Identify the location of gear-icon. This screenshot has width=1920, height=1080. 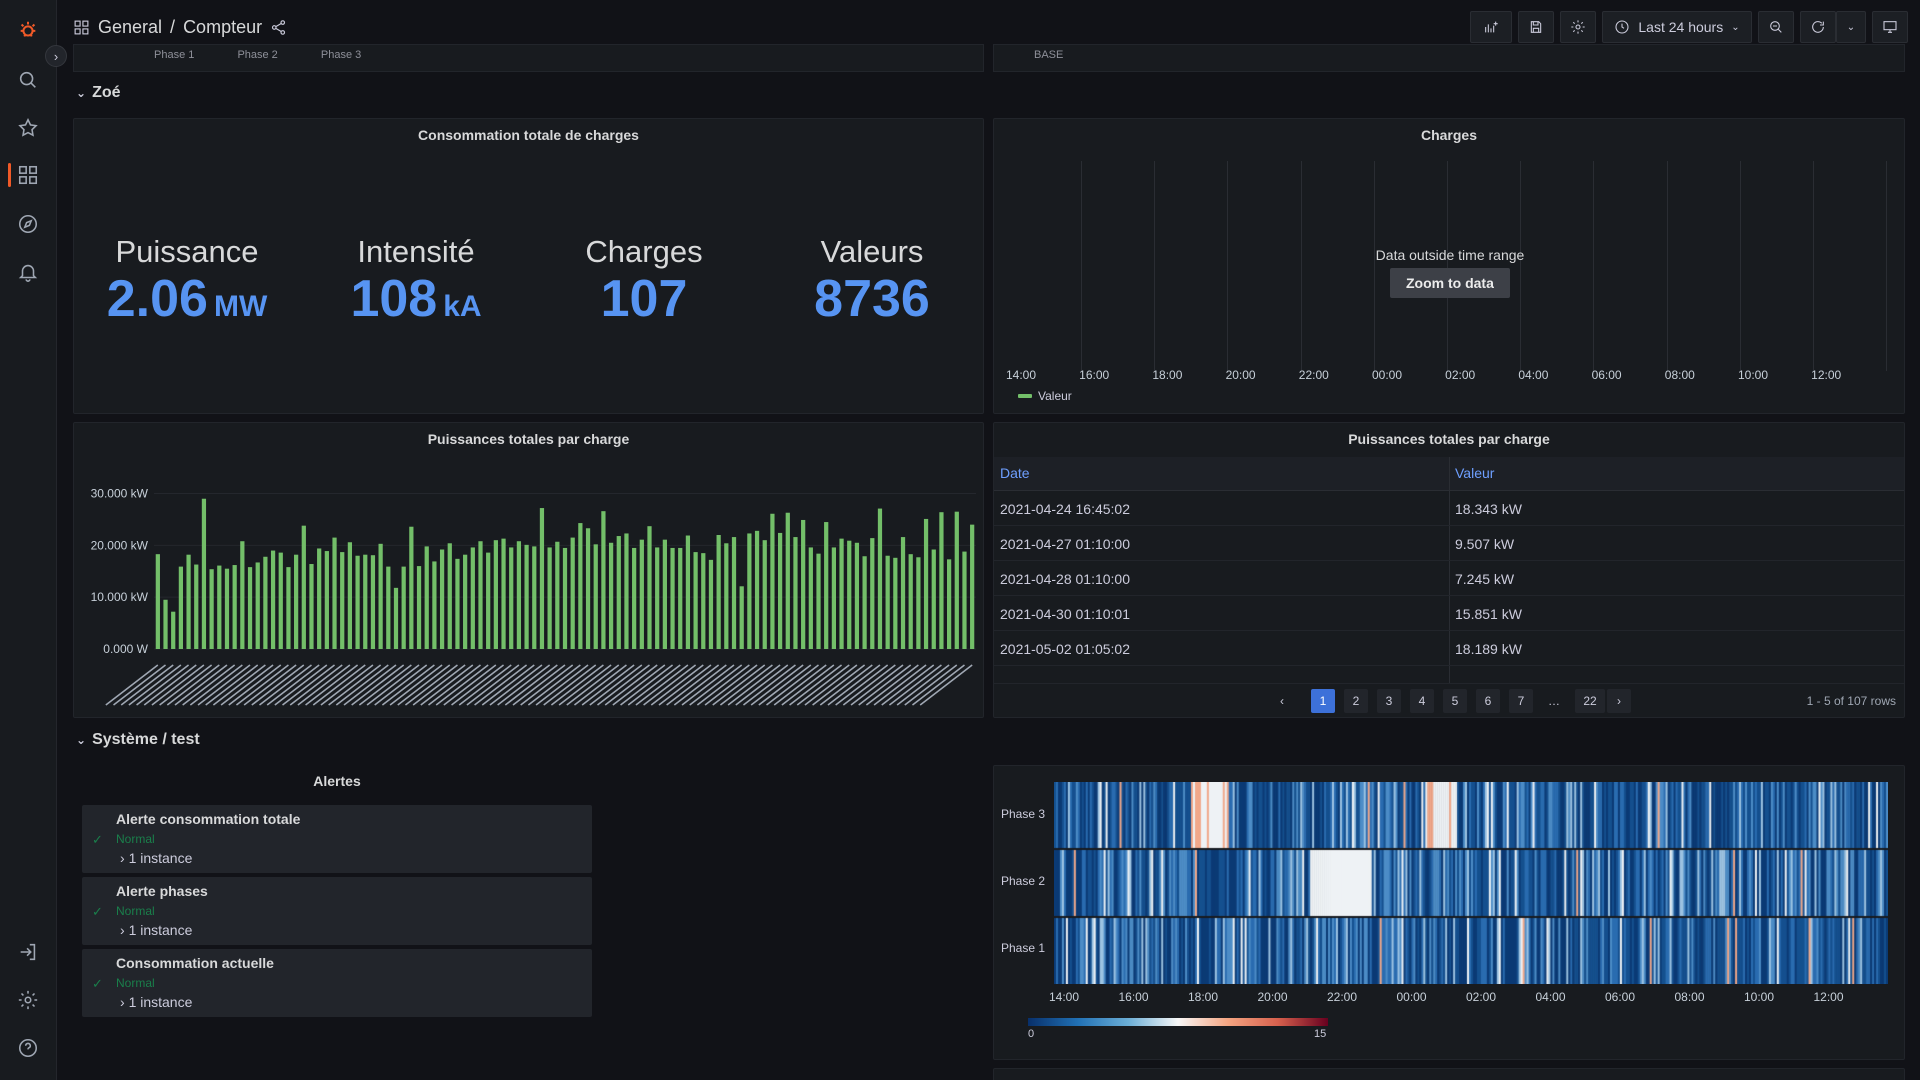
(28, 1000).